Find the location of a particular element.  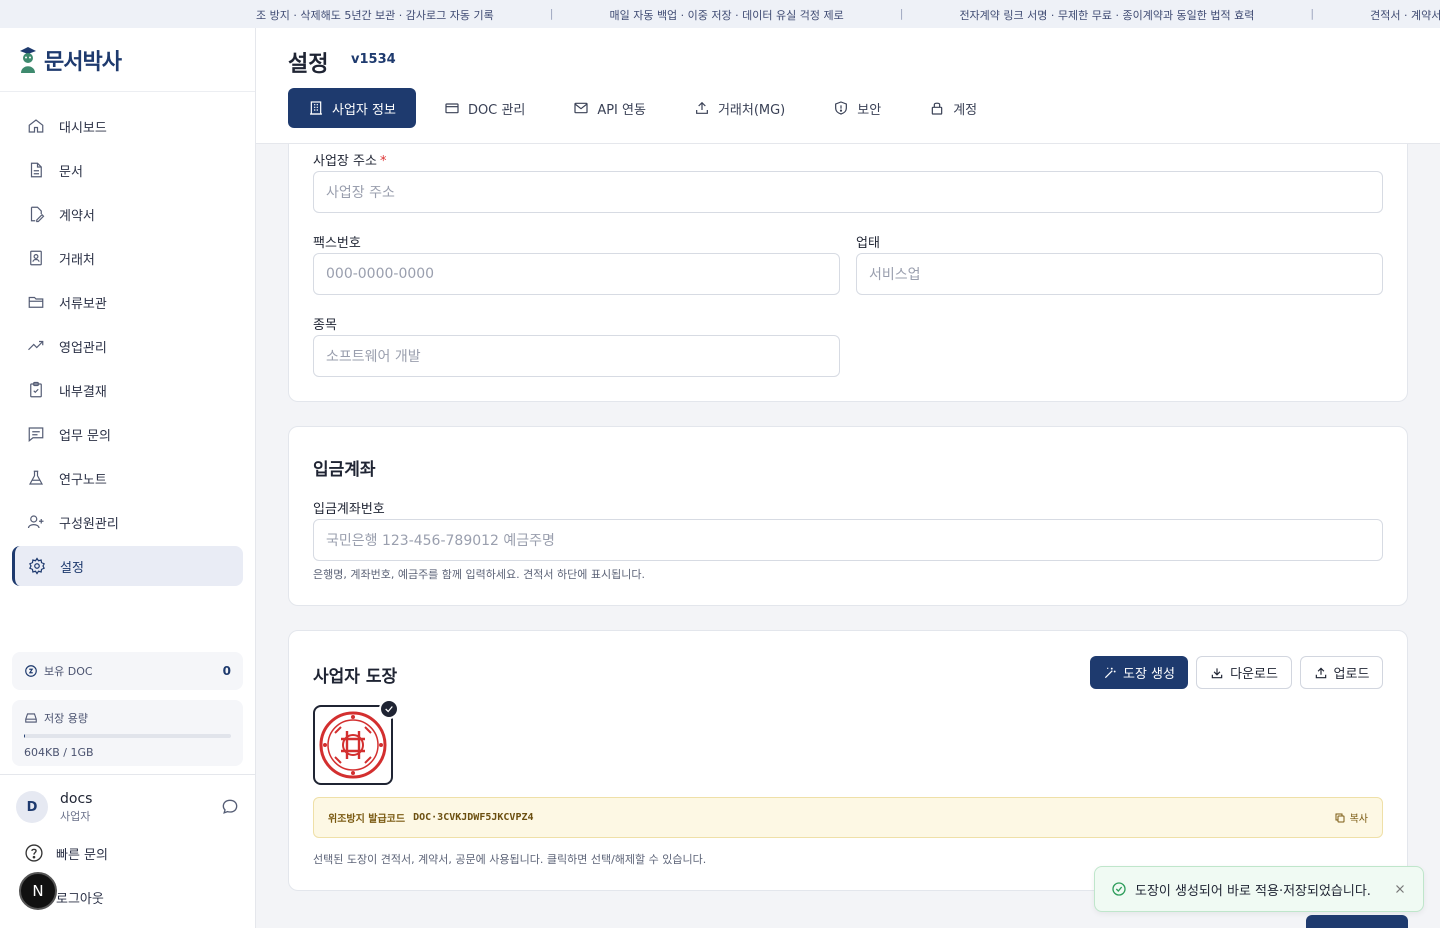

code-value: DOC·3CVKJDWF5JKCVPZ4 is located at coordinates (473, 817).